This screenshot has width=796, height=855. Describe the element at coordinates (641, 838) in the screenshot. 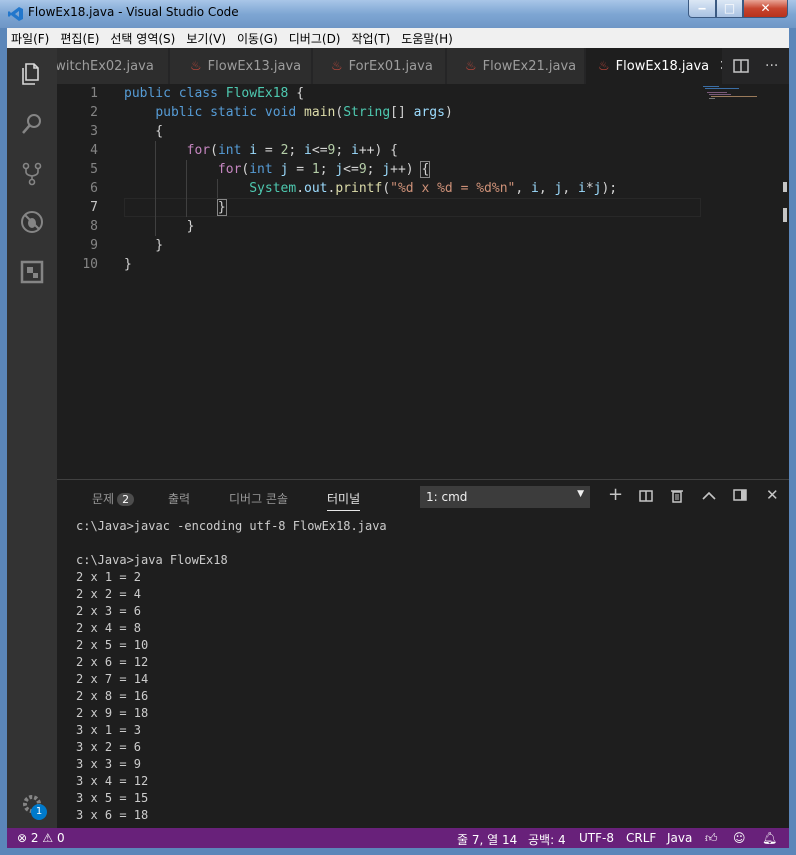

I see `end-of-line: CRLF` at that location.